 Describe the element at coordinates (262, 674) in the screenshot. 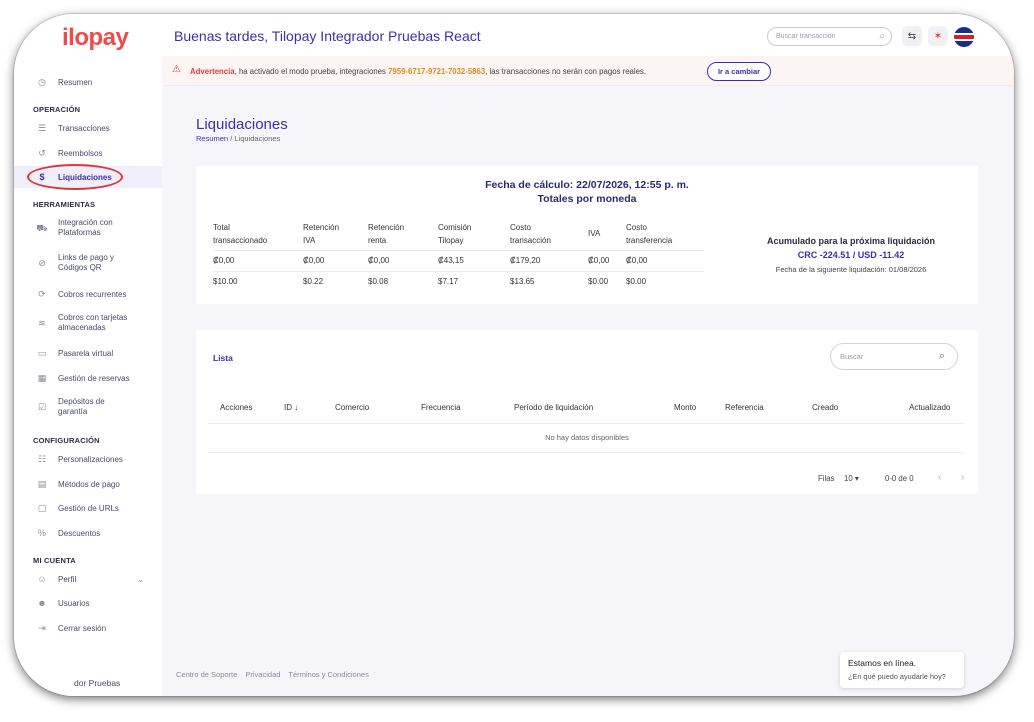

I see `footer-link-privacidad: Privacidad` at that location.